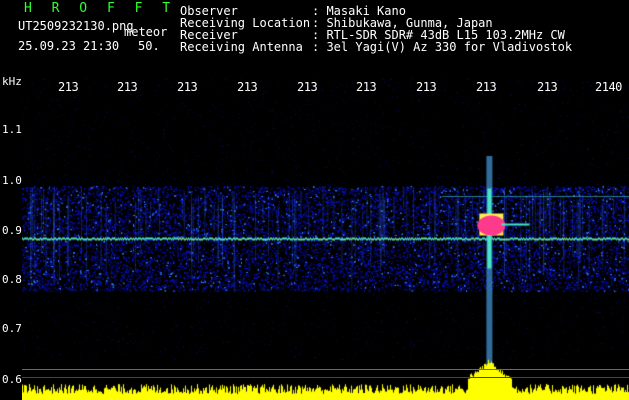  I want to click on datetime-label: 25.09.23 21:30, so click(69, 46).